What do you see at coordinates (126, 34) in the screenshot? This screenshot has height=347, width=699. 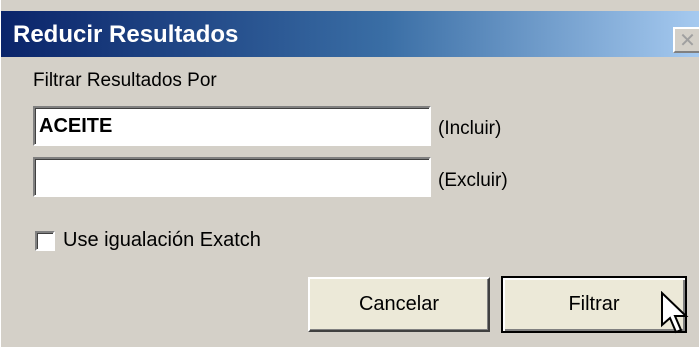 I see `dialog-title: Reducir Resultados` at bounding box center [126, 34].